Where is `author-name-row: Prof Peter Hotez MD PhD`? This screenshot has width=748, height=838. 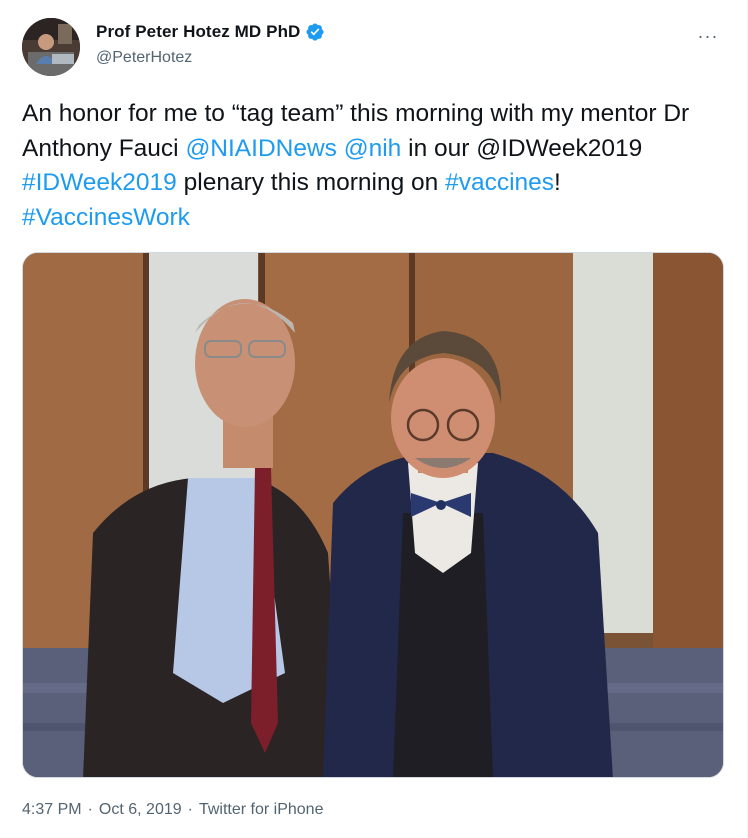 author-name-row: Prof Peter Hotez MD PhD is located at coordinates (210, 32).